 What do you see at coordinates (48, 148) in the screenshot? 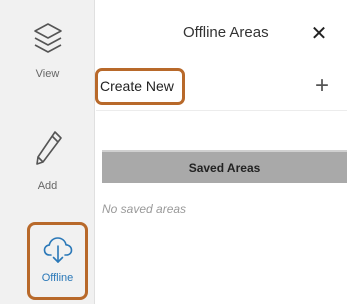
I see `pencil-icon` at bounding box center [48, 148].